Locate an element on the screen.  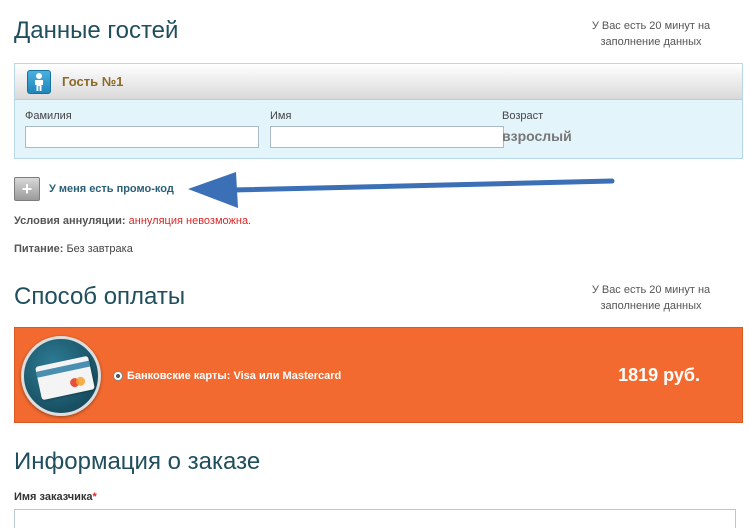
customer-name-label: Имя заказчика* is located at coordinates (55, 497).